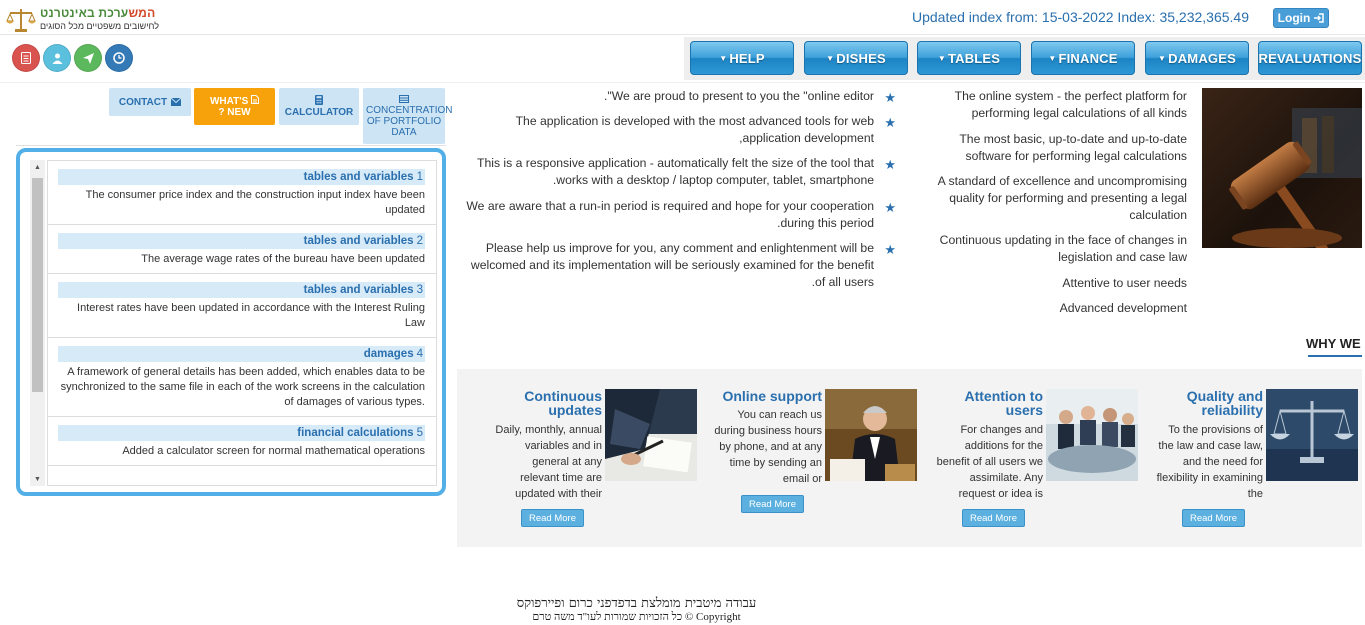 This screenshot has width=1365, height=625. I want to click on nav-finance: ▼ FINANCE, so click(1083, 58).